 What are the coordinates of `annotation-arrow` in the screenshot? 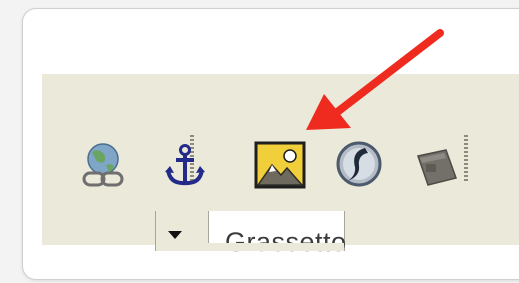 It's located at (375, 79).